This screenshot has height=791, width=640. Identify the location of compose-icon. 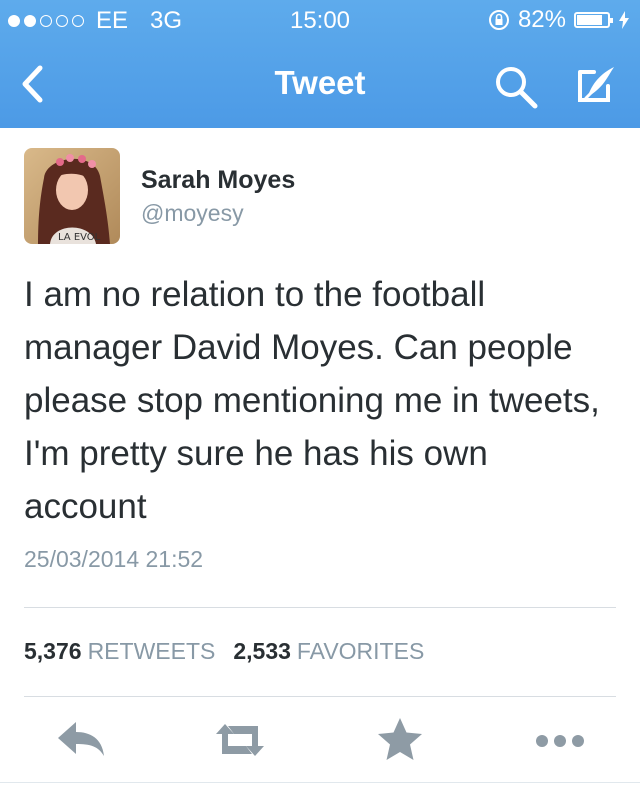
(594, 86).